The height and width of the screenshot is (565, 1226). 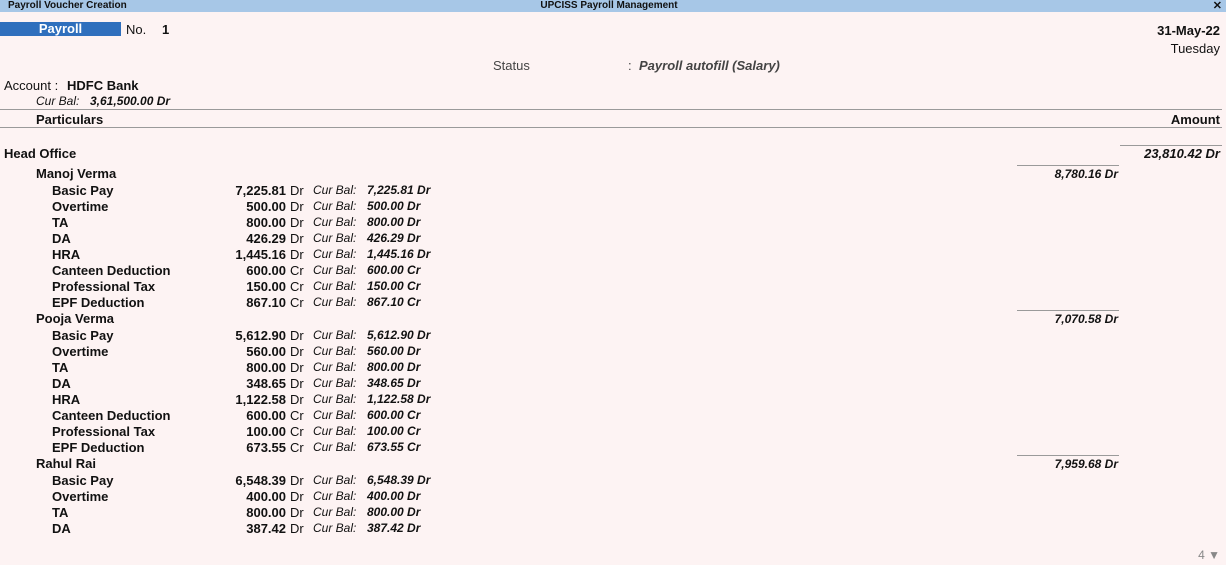 I want to click on pay-head-name: Canteen Deduction, so click(x=111, y=415).